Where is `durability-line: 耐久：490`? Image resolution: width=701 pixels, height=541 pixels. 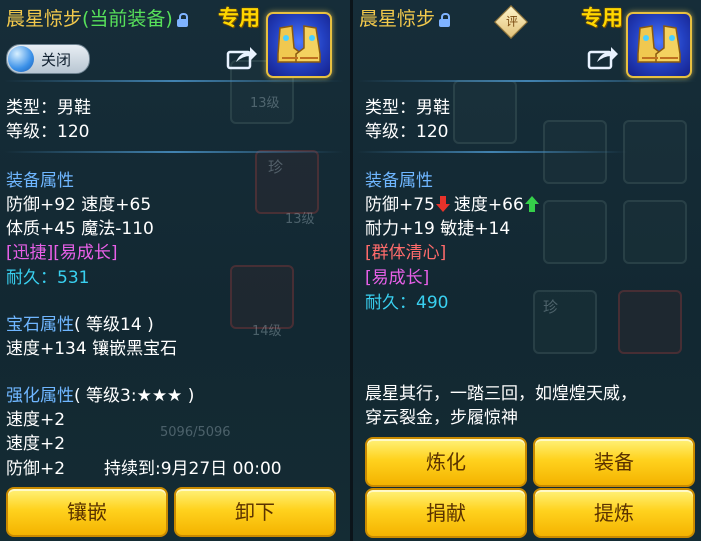
durability-line: 耐久：490 is located at coordinates (407, 303).